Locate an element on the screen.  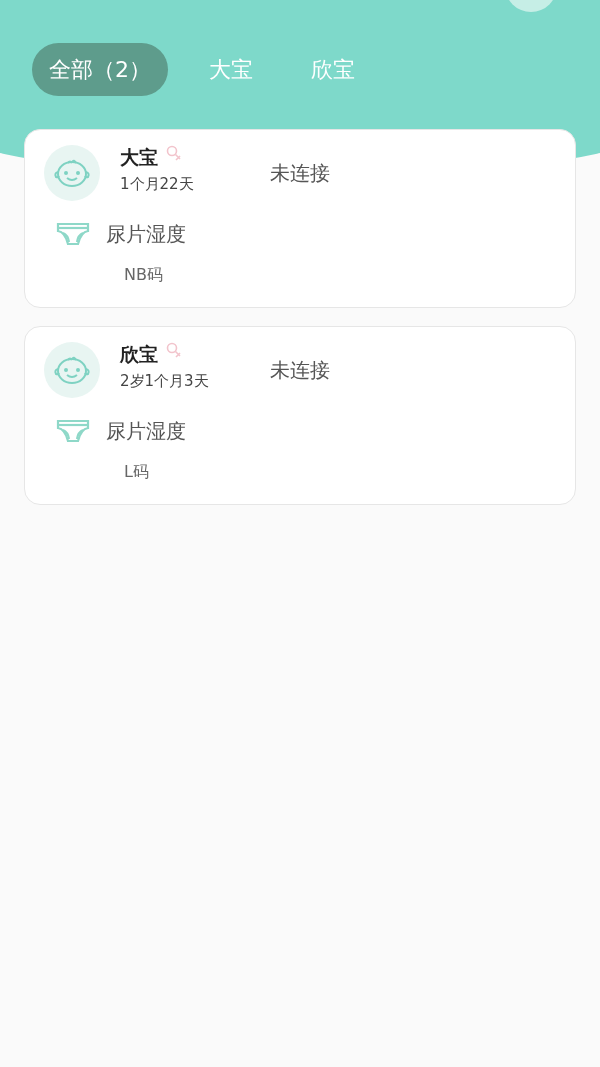
diaper-size: L码 is located at coordinates (137, 472).